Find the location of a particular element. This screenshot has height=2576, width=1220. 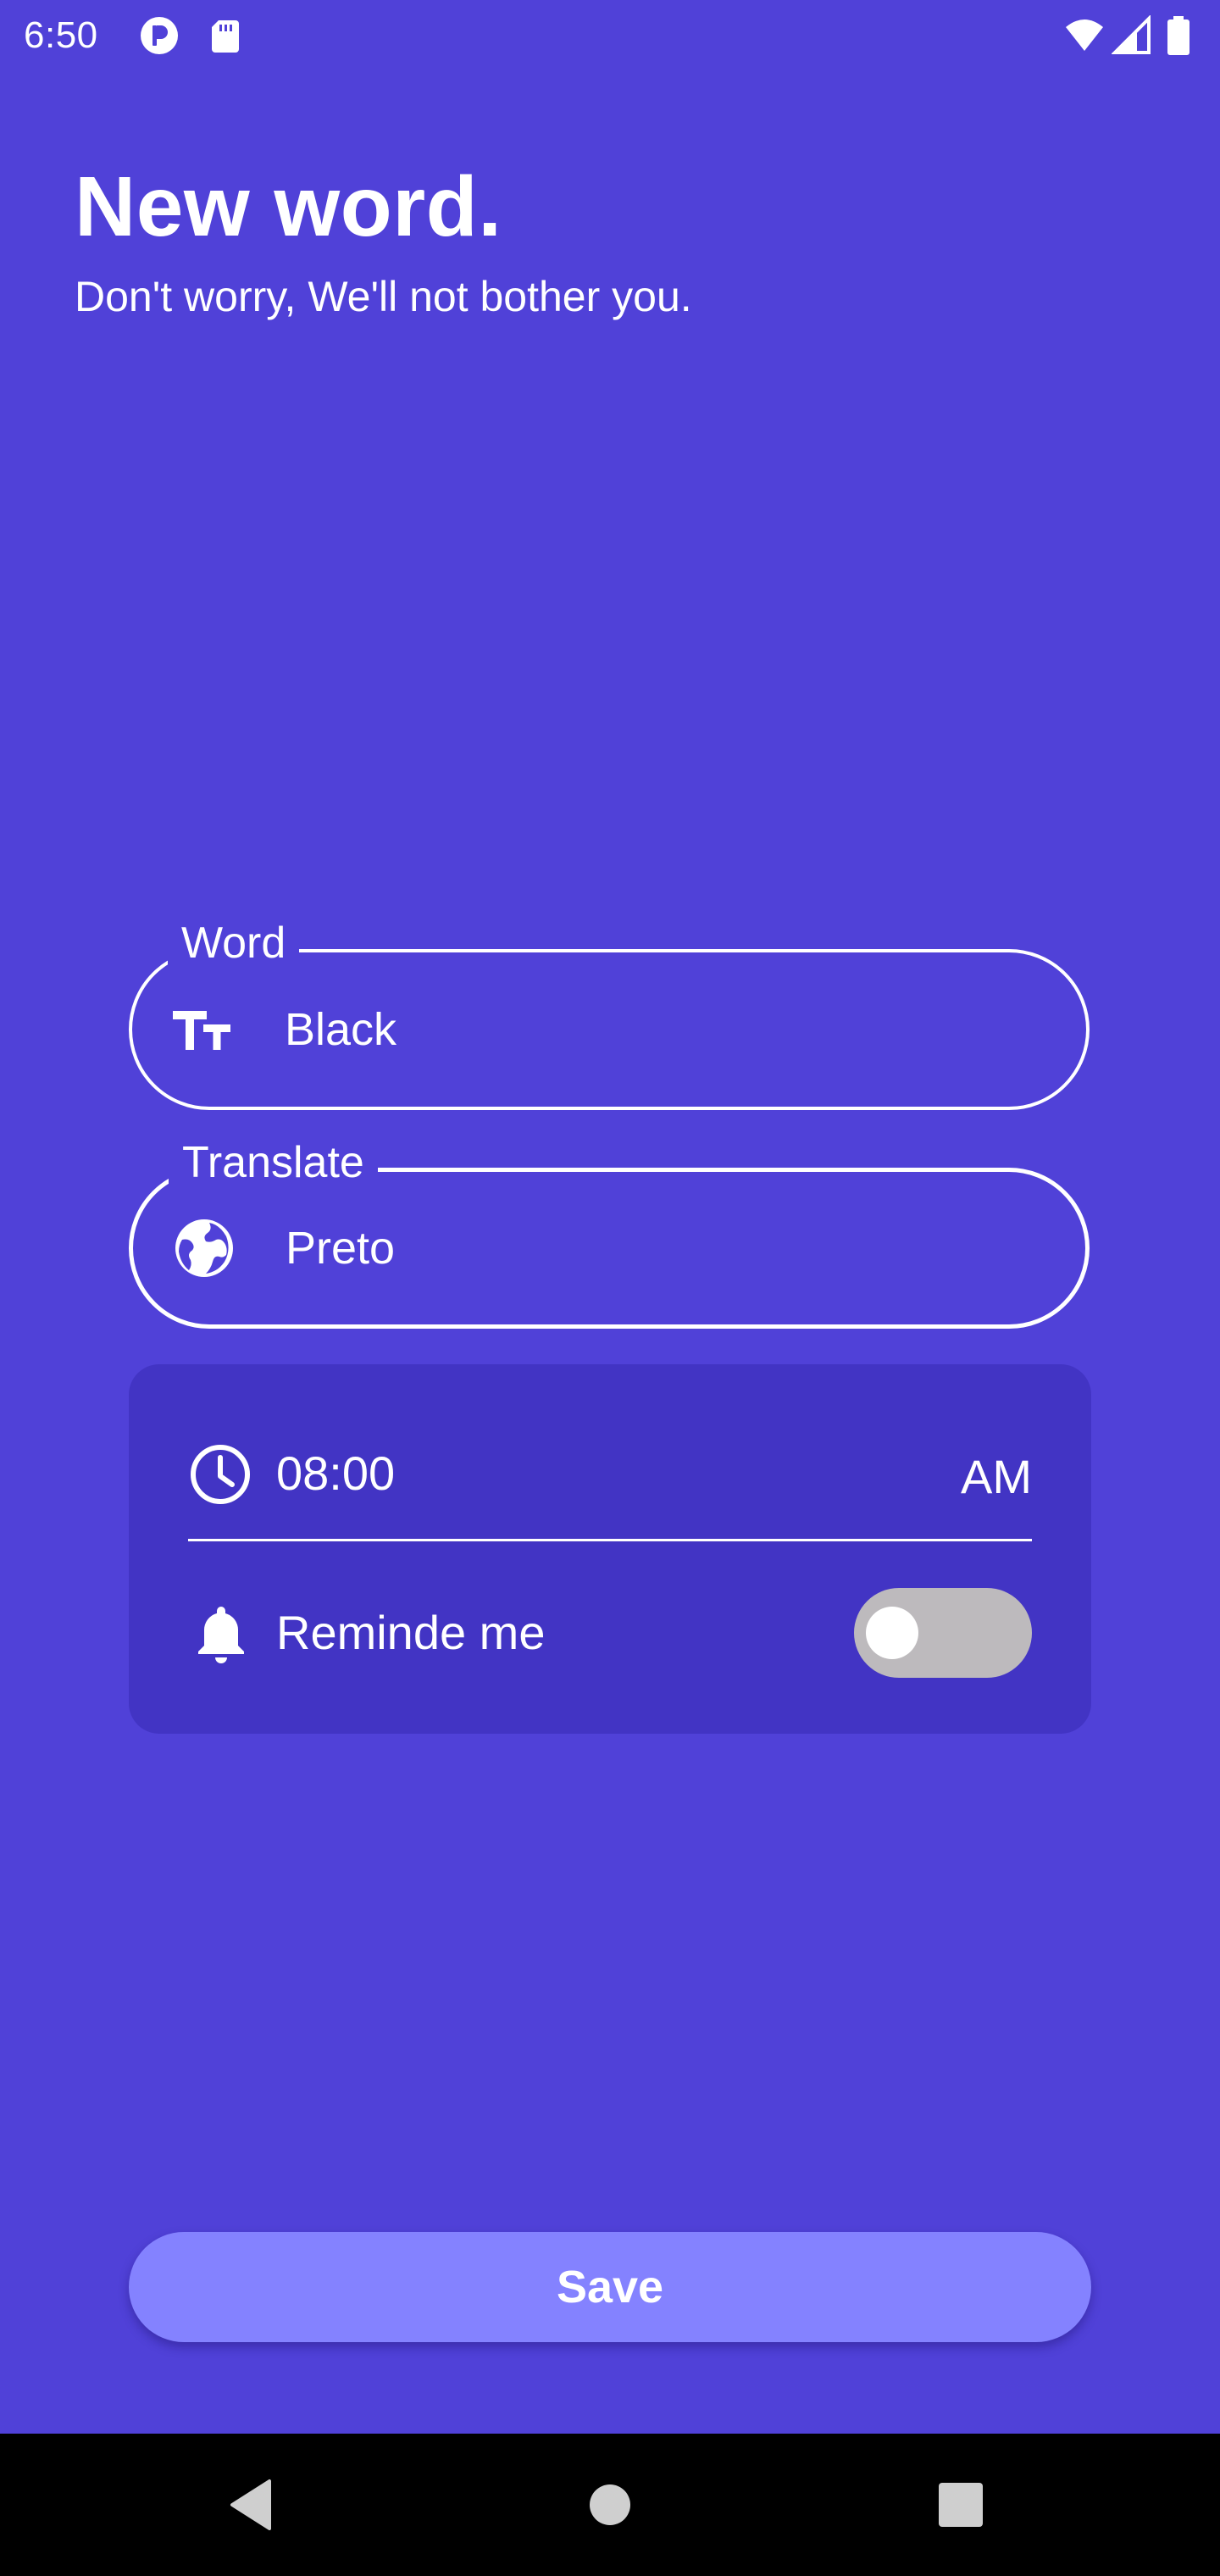

time-picker: 08:00 AM is located at coordinates (610, 1474).